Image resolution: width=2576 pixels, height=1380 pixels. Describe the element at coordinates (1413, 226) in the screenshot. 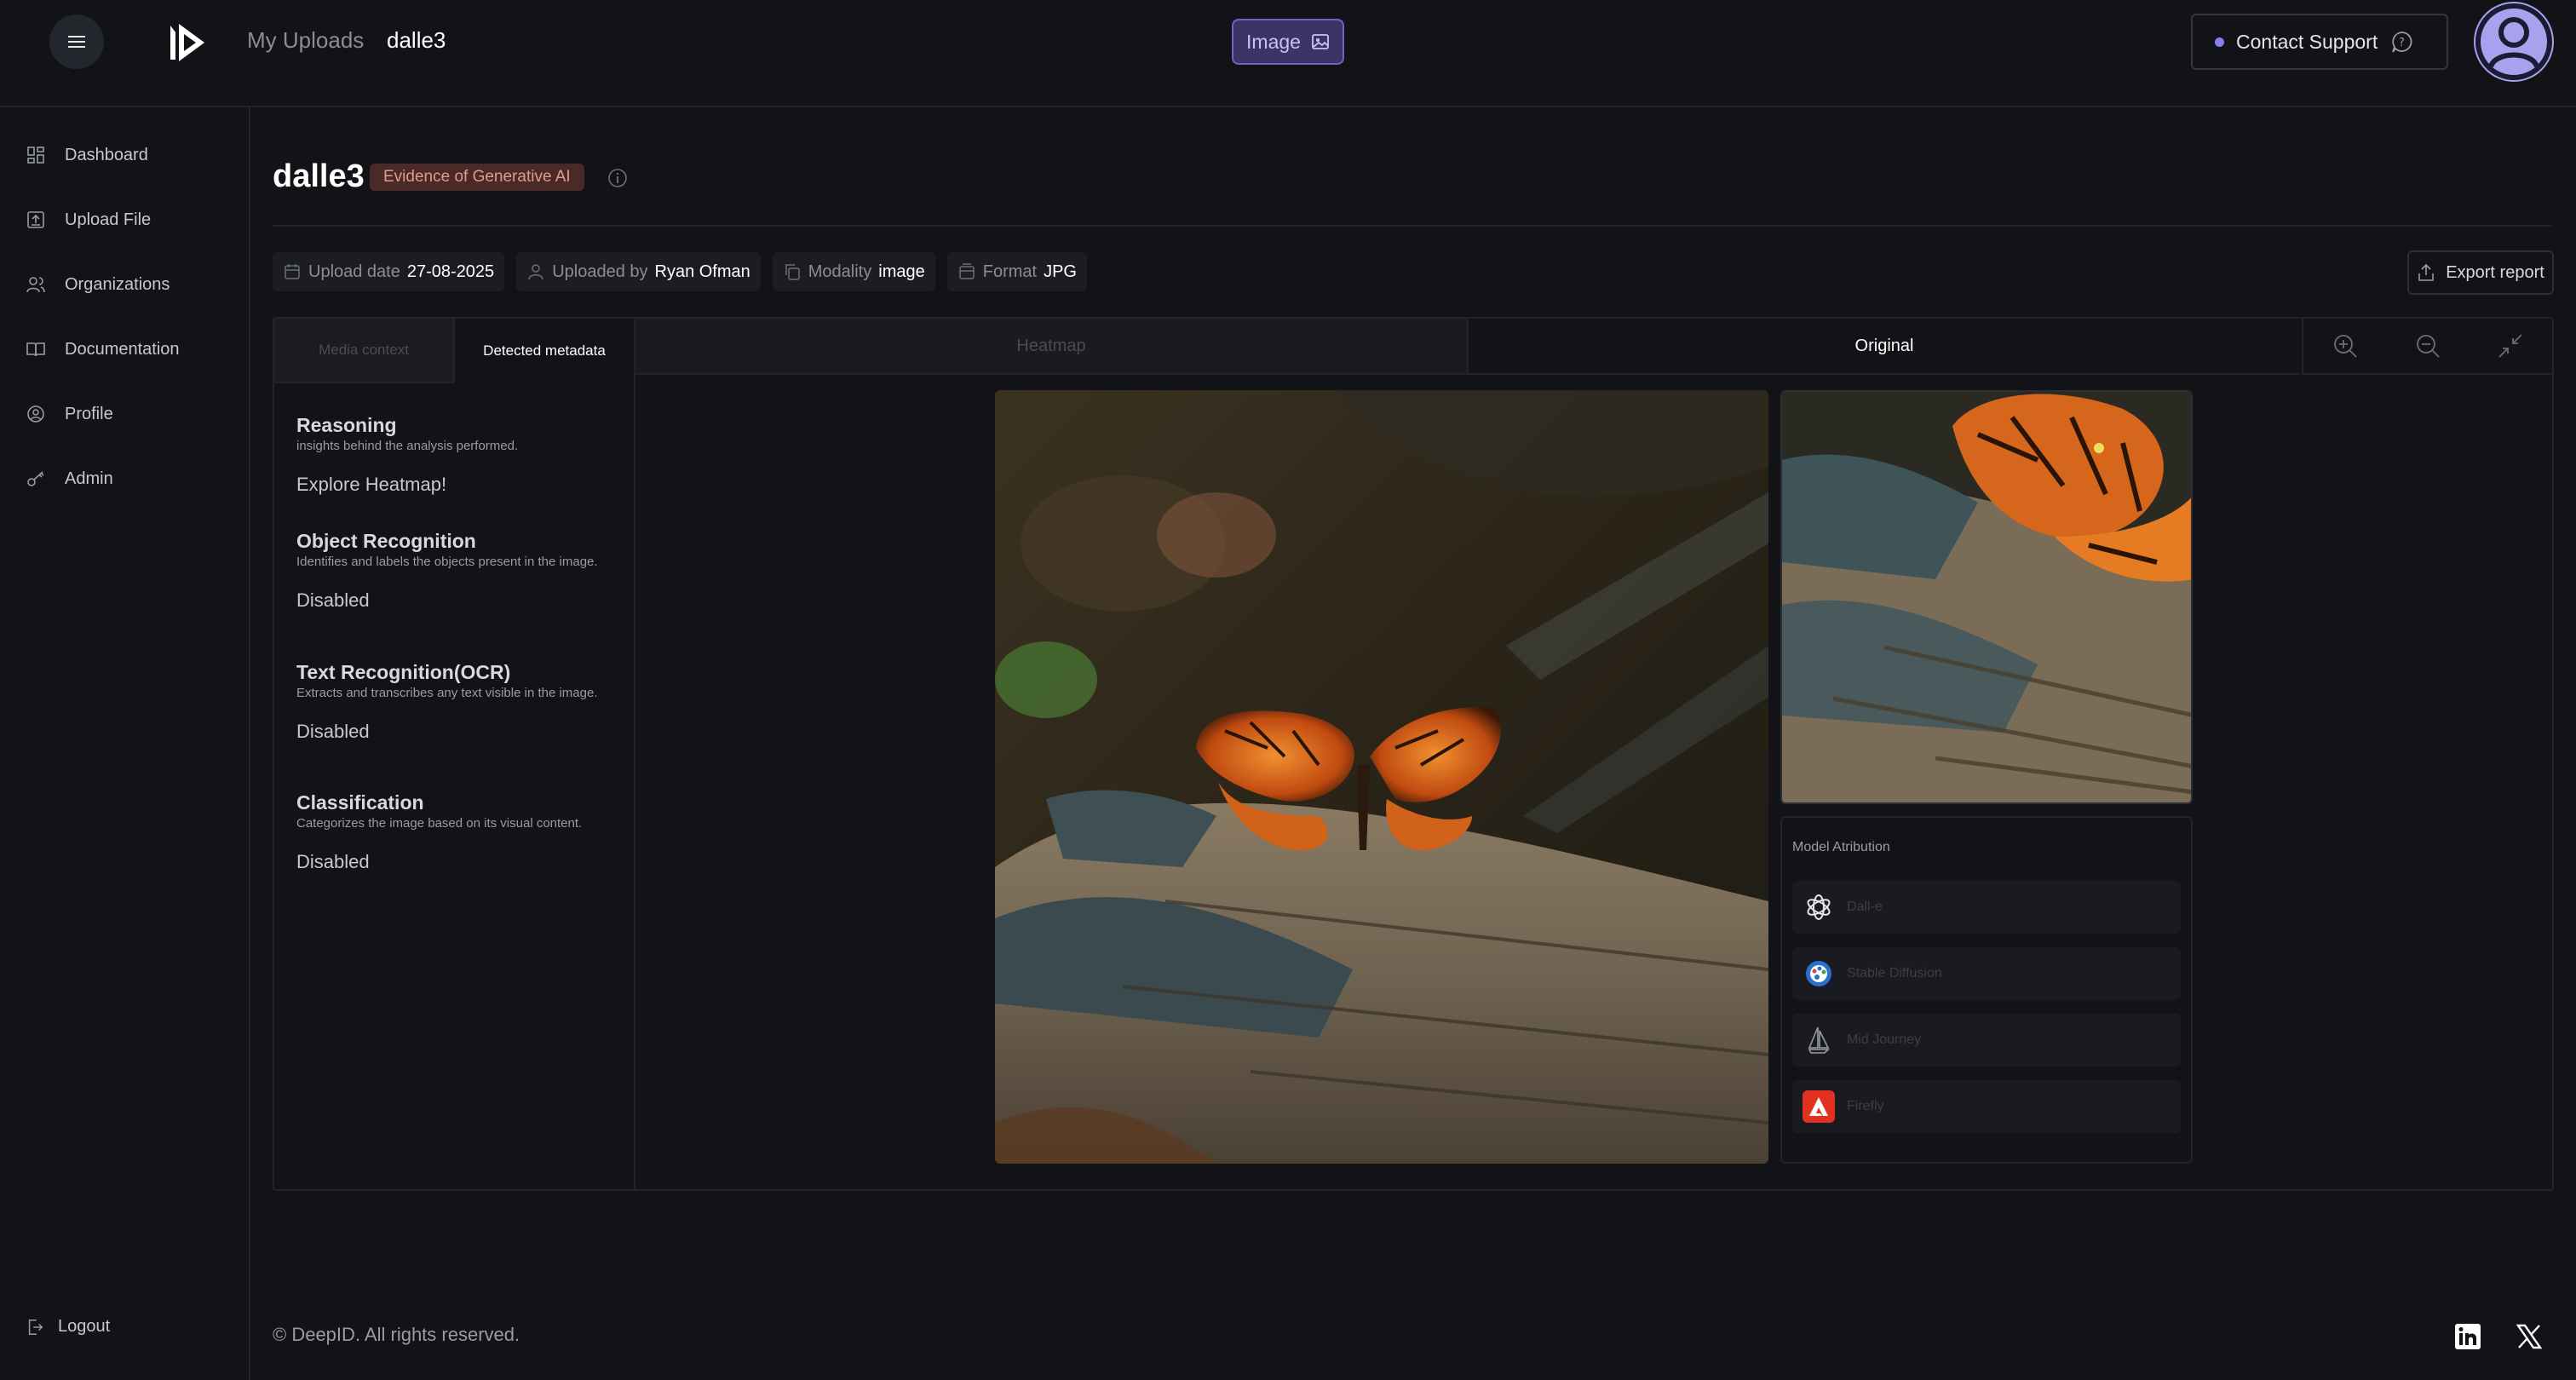

I see `title-divider` at that location.